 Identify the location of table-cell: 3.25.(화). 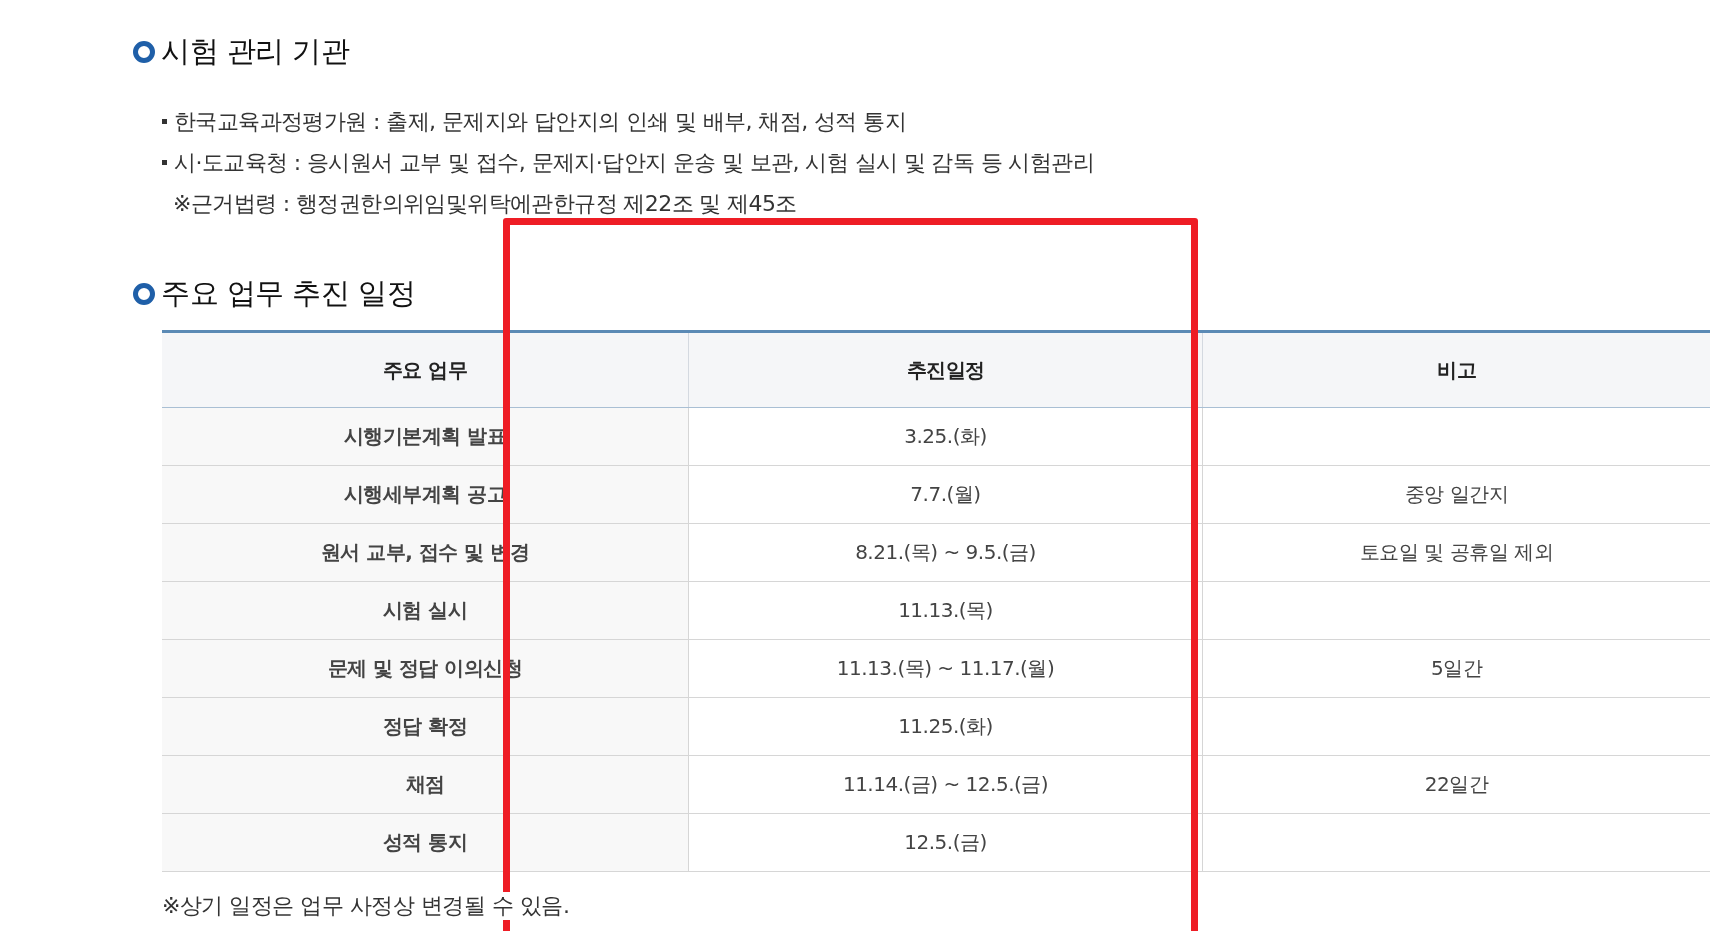
(945, 436).